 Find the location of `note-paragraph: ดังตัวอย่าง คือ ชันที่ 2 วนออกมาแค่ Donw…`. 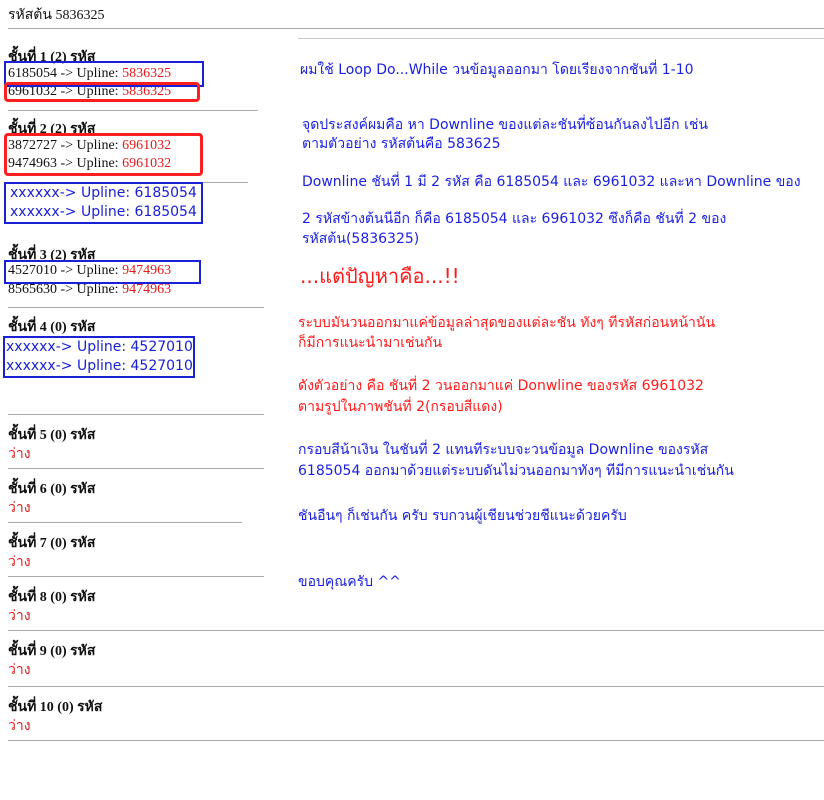

note-paragraph: ดังตัวอย่าง คือ ชันที่ 2 วนออกมาแค่ Donw… is located at coordinates (501, 386).